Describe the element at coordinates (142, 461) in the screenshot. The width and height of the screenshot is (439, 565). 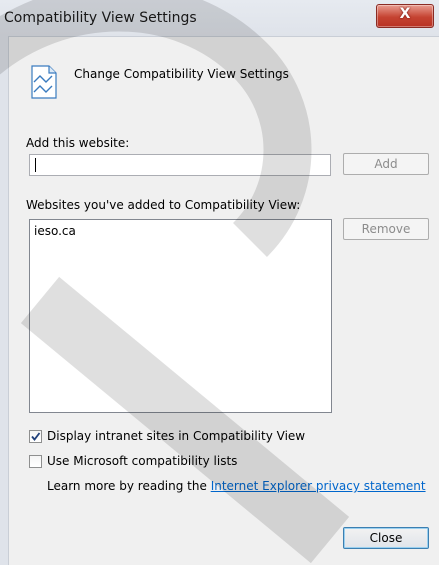
I see `ms-lists-checkbox-label: Use Microsoft compatibility lists` at that location.